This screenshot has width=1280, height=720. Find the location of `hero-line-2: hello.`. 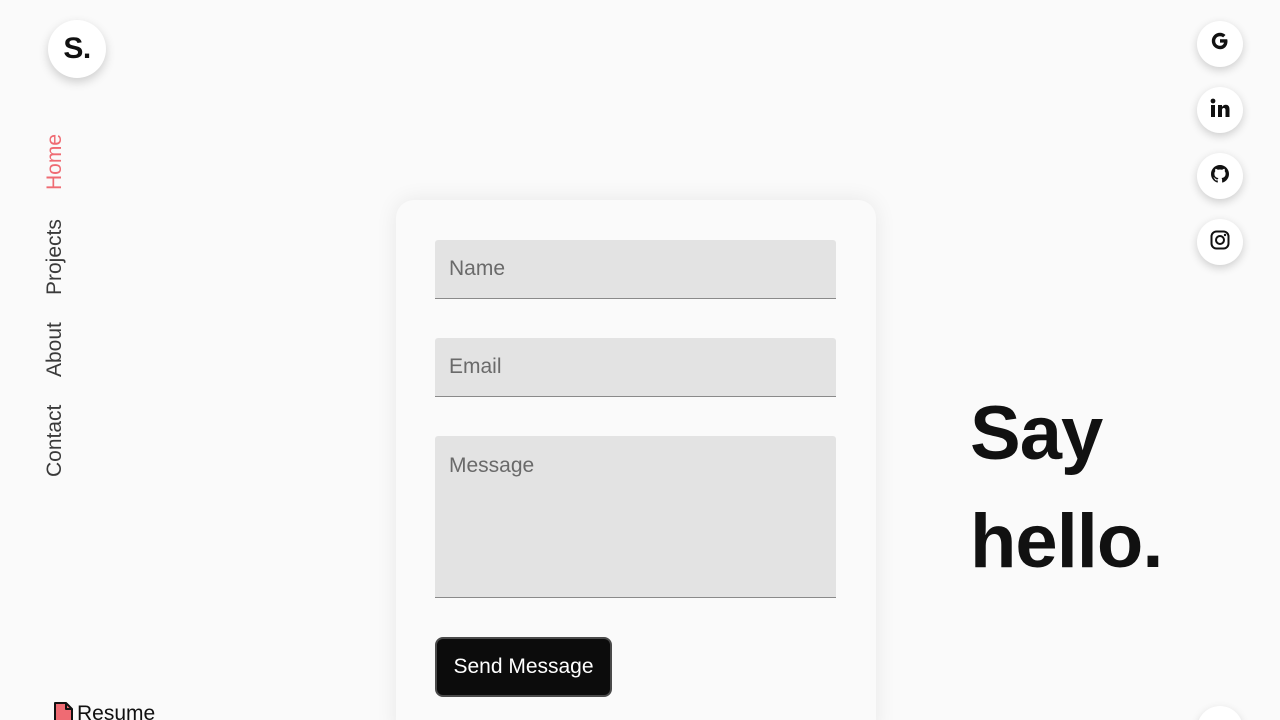

hero-line-2: hello. is located at coordinates (1066, 541).